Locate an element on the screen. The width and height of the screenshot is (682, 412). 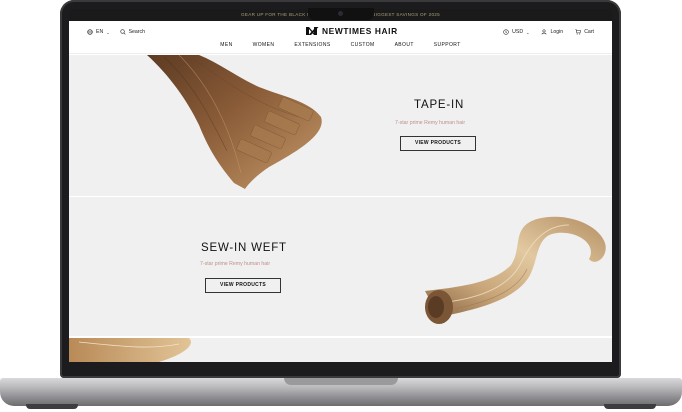
header-left-utilities: EN ⌄ Search is located at coordinates (116, 32).